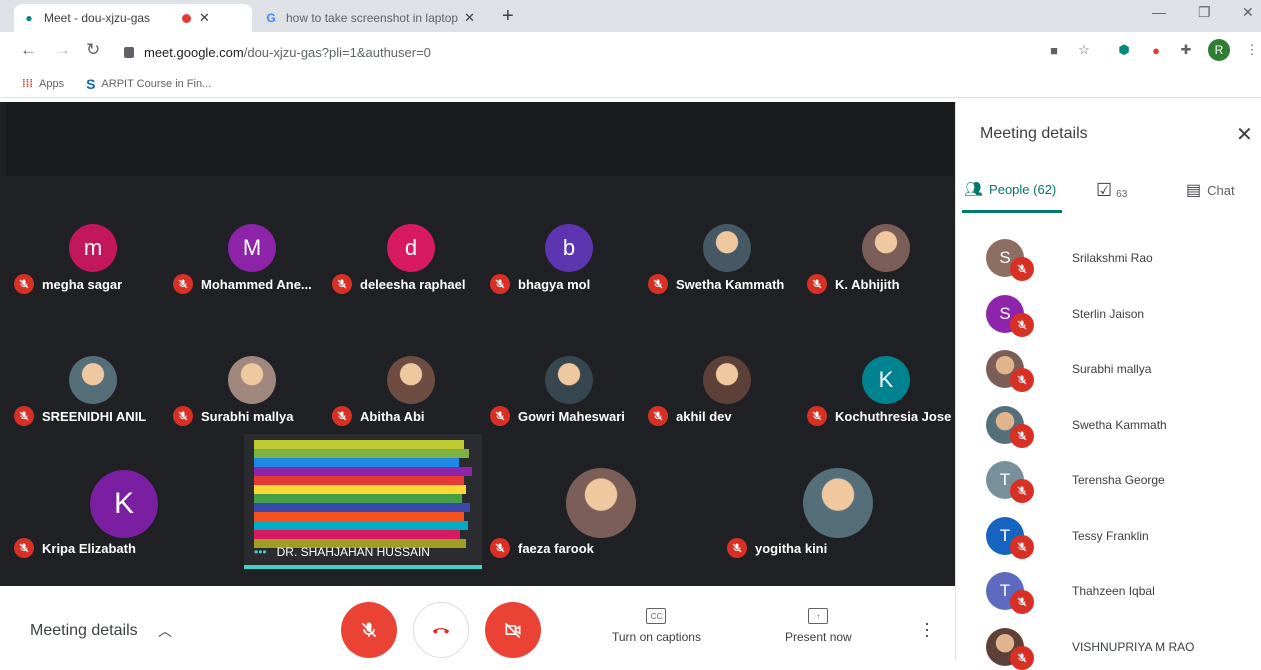  Describe the element at coordinates (727, 411) in the screenshot. I see `participant-tile: akhil dev` at that location.